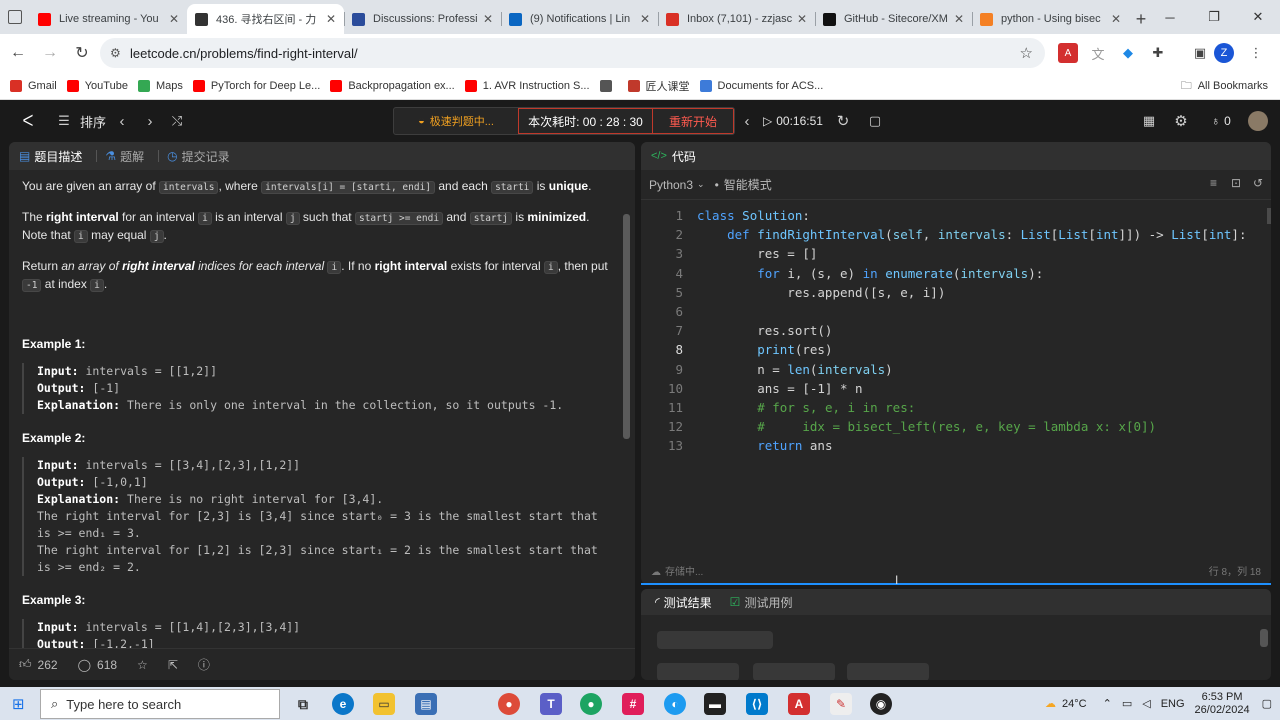  I want to click on bookmark-item: Gmail, so click(33, 85).